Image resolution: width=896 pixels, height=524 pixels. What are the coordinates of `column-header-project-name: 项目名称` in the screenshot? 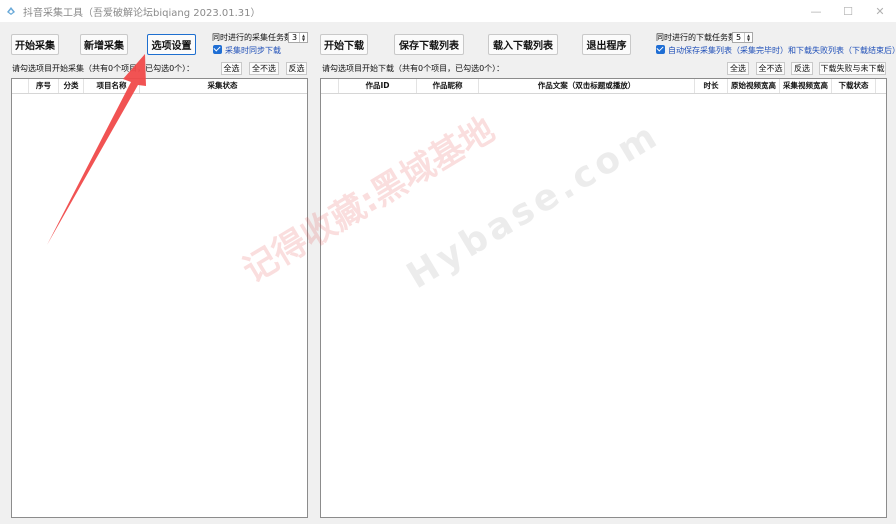 It's located at (112, 86).